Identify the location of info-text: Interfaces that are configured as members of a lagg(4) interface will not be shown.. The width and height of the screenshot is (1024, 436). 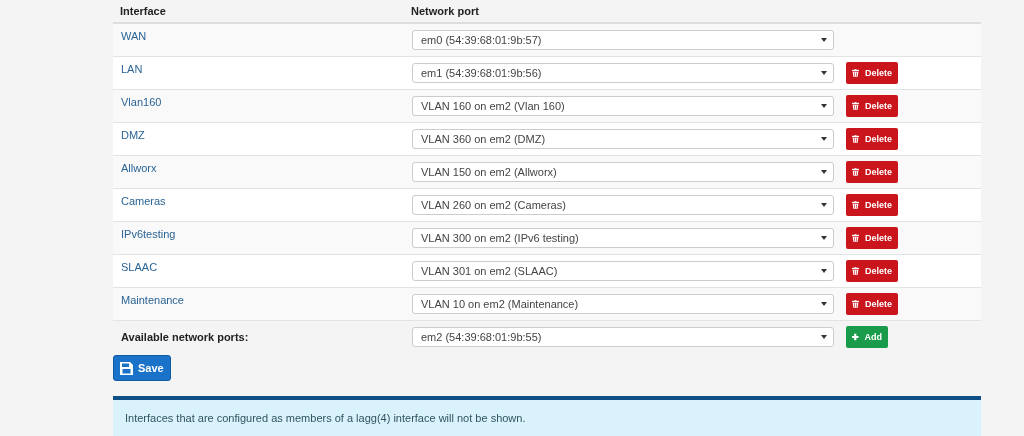
(325, 418).